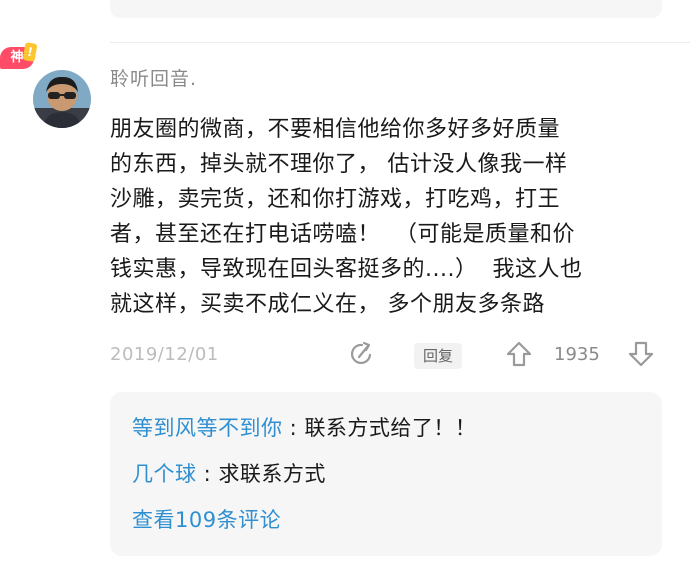  I want to click on badge-label: 神, so click(17, 57).